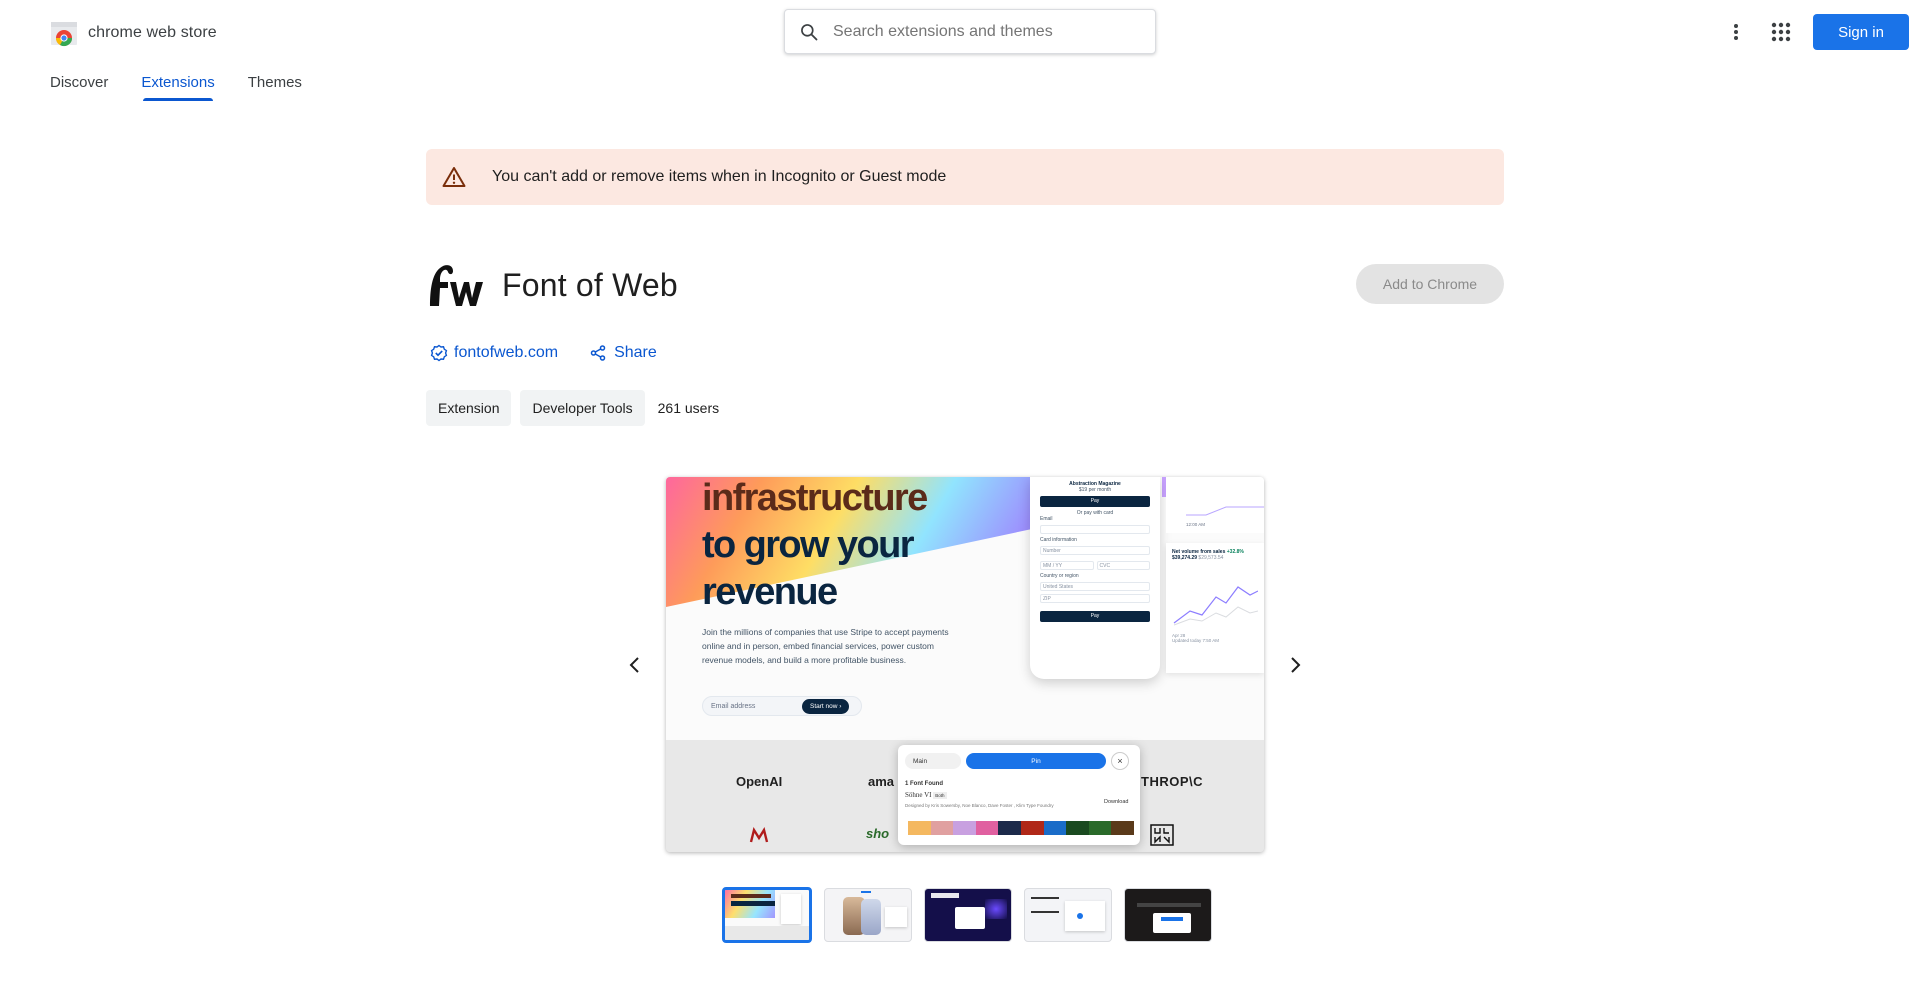 The height and width of the screenshot is (993, 1920). What do you see at coordinates (770, 592) in the screenshot?
I see `hero-line-3: revenue` at bounding box center [770, 592].